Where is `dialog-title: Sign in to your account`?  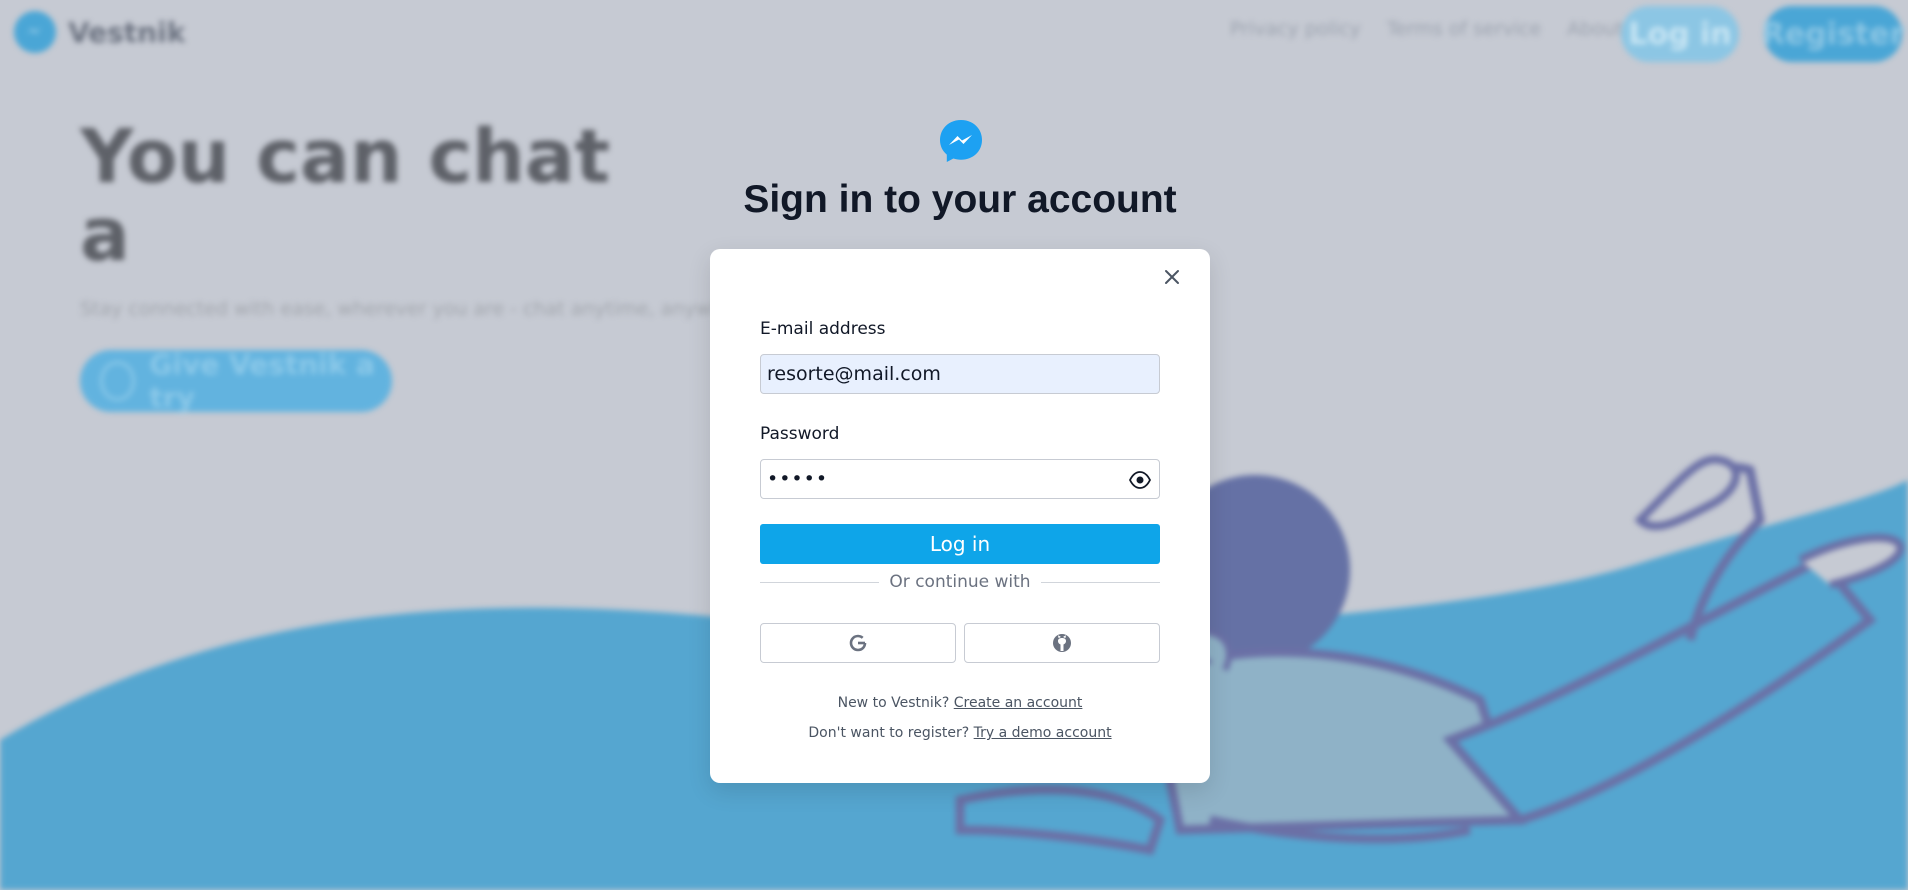
dialog-title: Sign in to your account is located at coordinates (960, 199).